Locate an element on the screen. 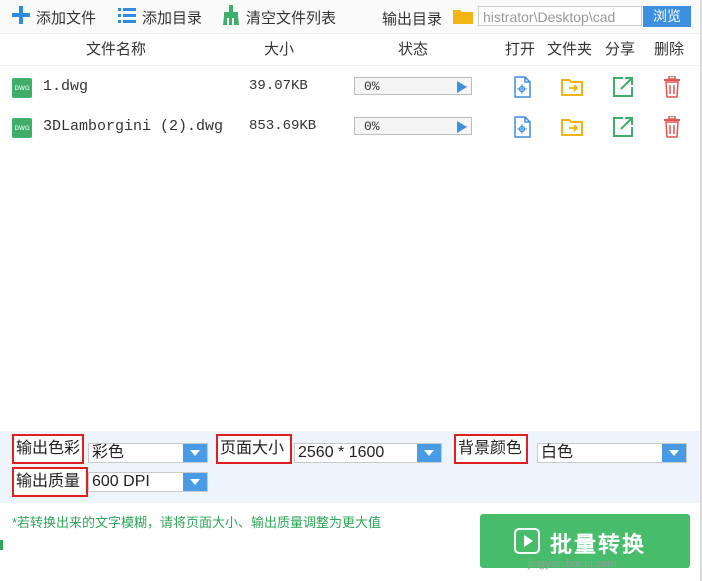 The height and width of the screenshot is (581, 702). page-size-value: 2560 * 1600 is located at coordinates (341, 452).